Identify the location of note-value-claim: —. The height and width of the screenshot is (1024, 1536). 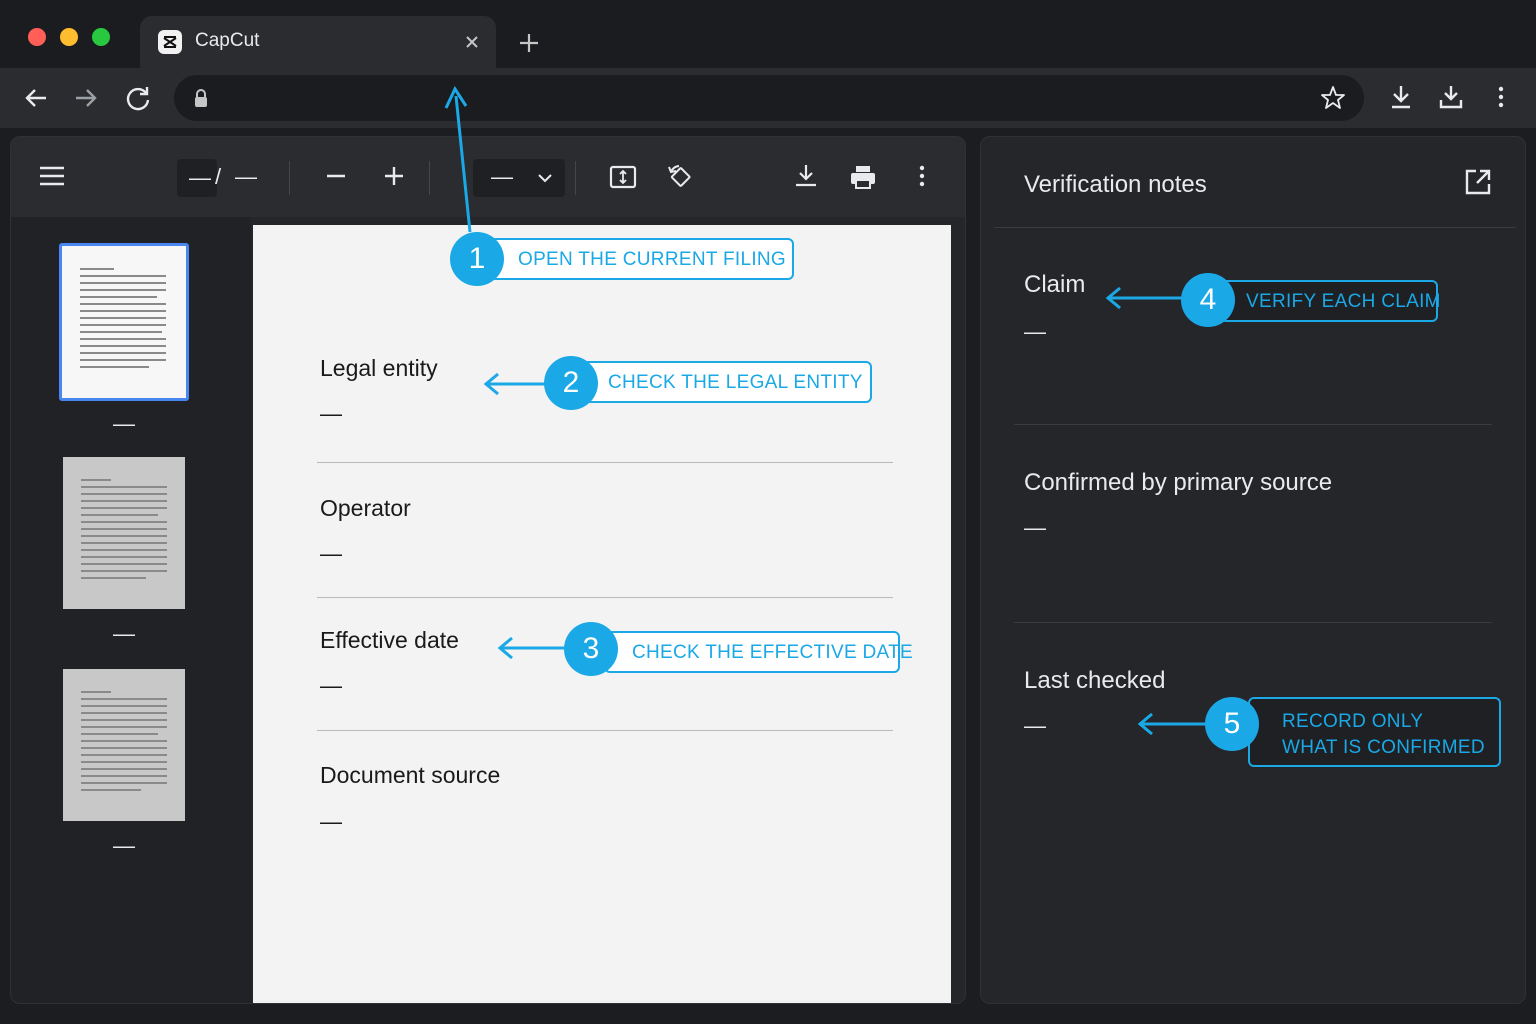
(1035, 332).